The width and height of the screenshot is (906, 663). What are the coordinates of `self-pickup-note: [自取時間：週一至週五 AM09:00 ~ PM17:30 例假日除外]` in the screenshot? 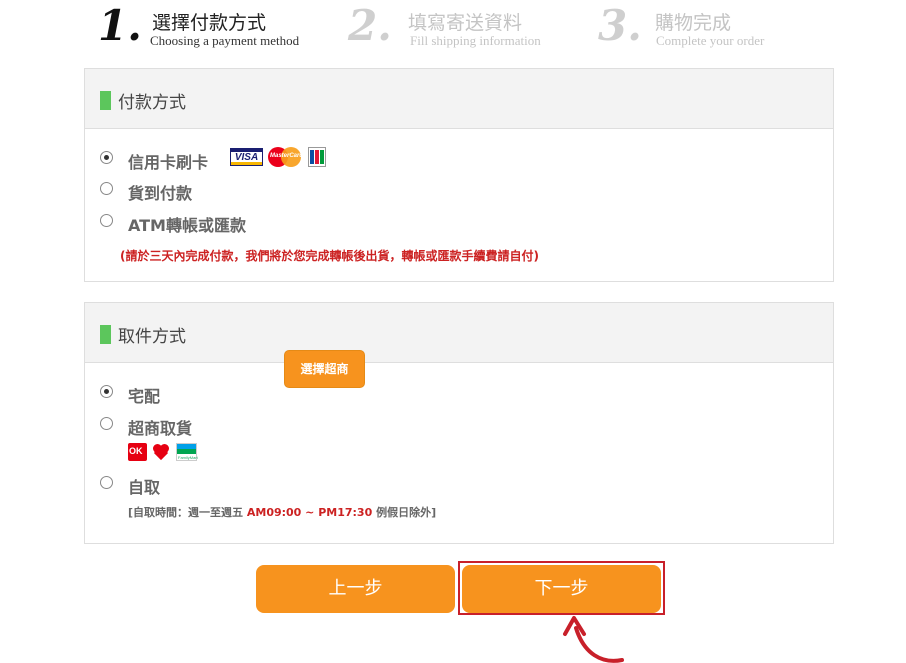 It's located at (282, 512).